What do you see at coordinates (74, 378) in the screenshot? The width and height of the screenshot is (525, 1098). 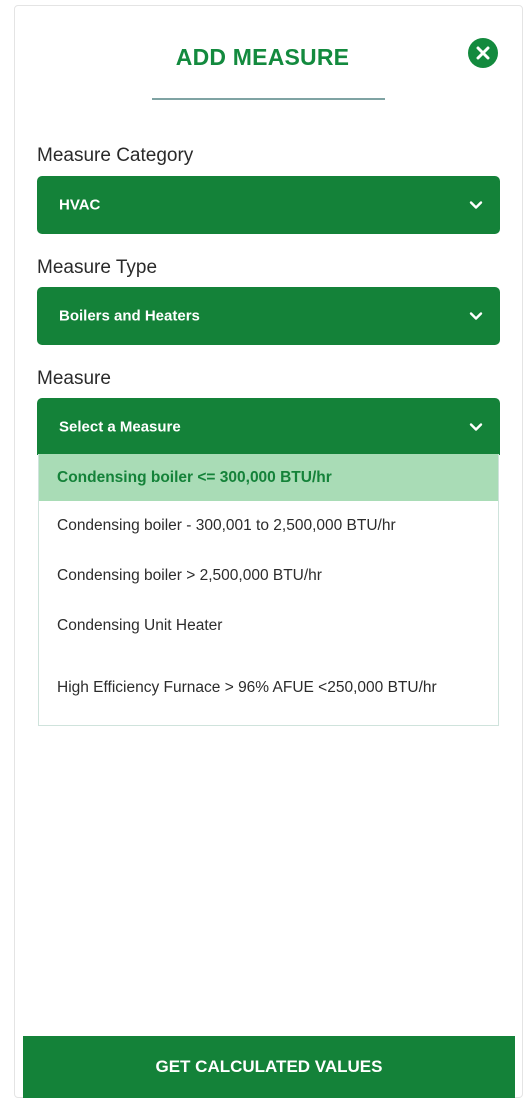 I see `measure-label: Measure` at bounding box center [74, 378].